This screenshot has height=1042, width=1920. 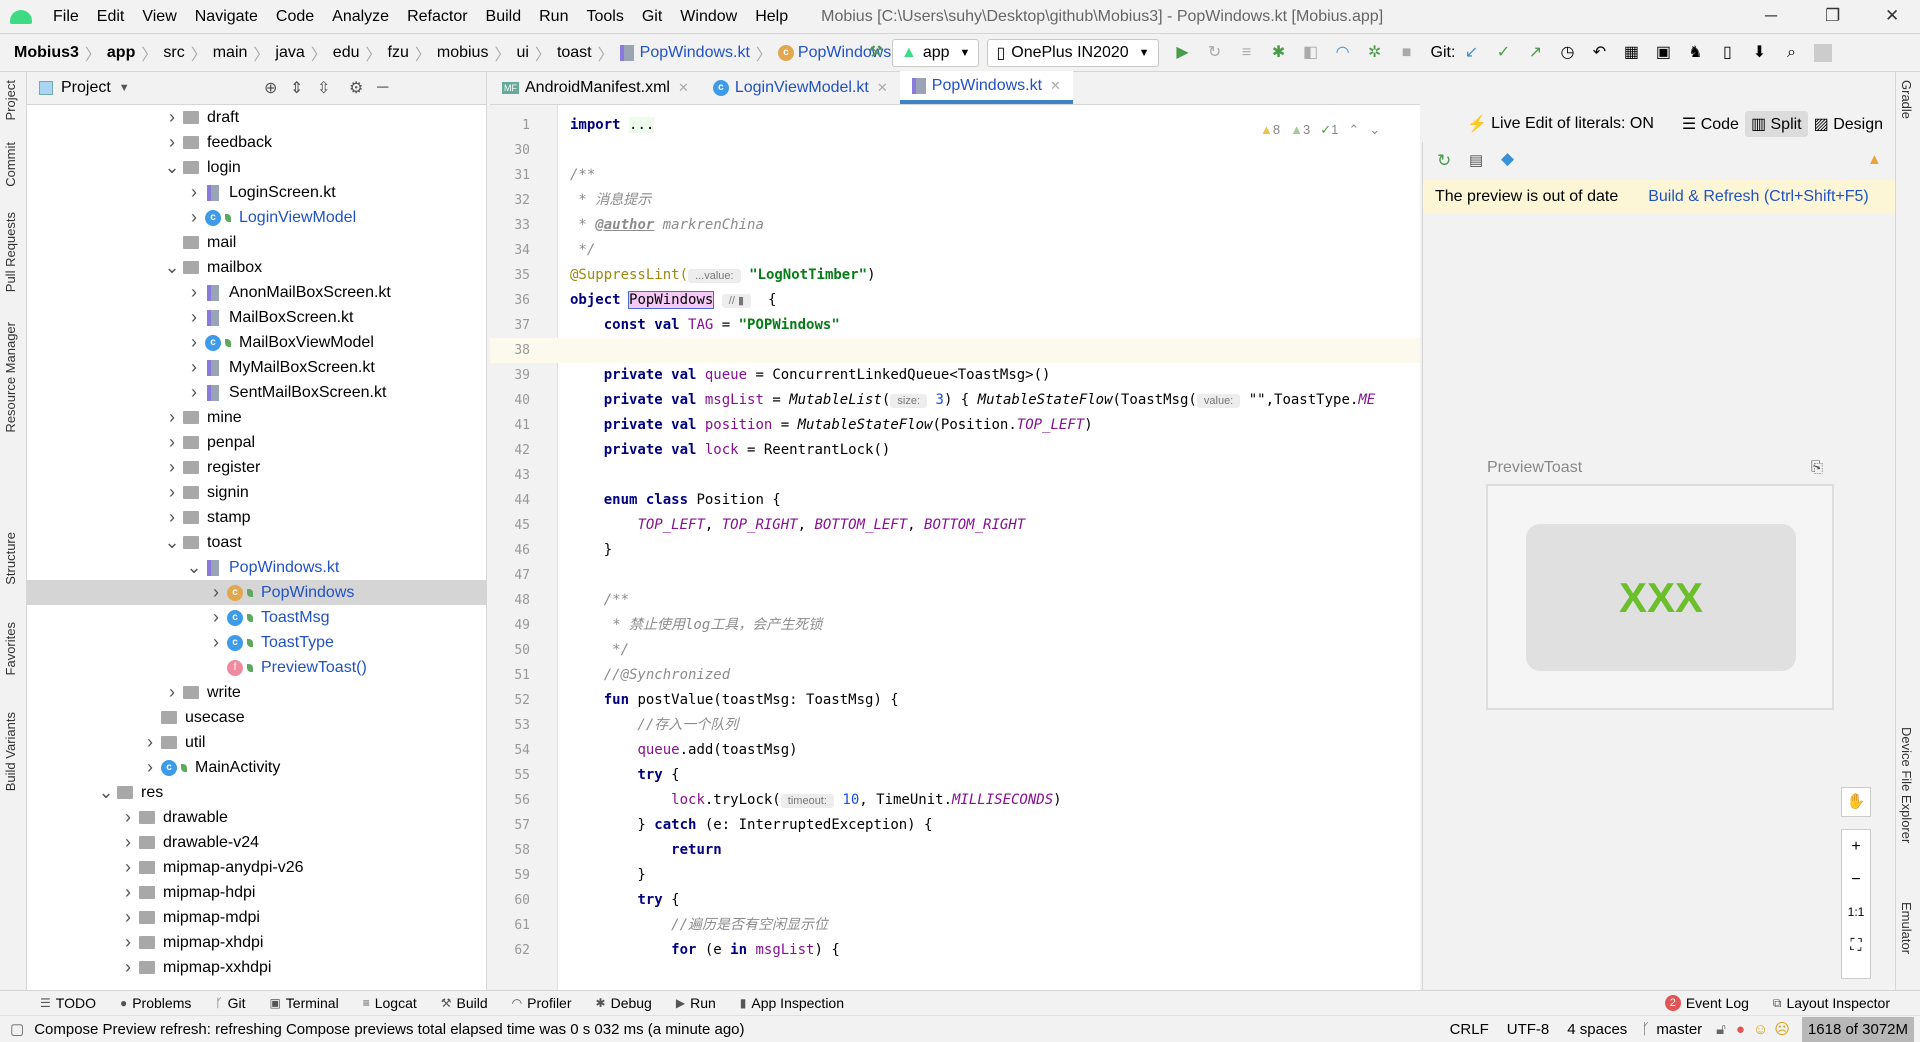 I want to click on tree-item: ⌄ mailbox, so click(x=256, y=267).